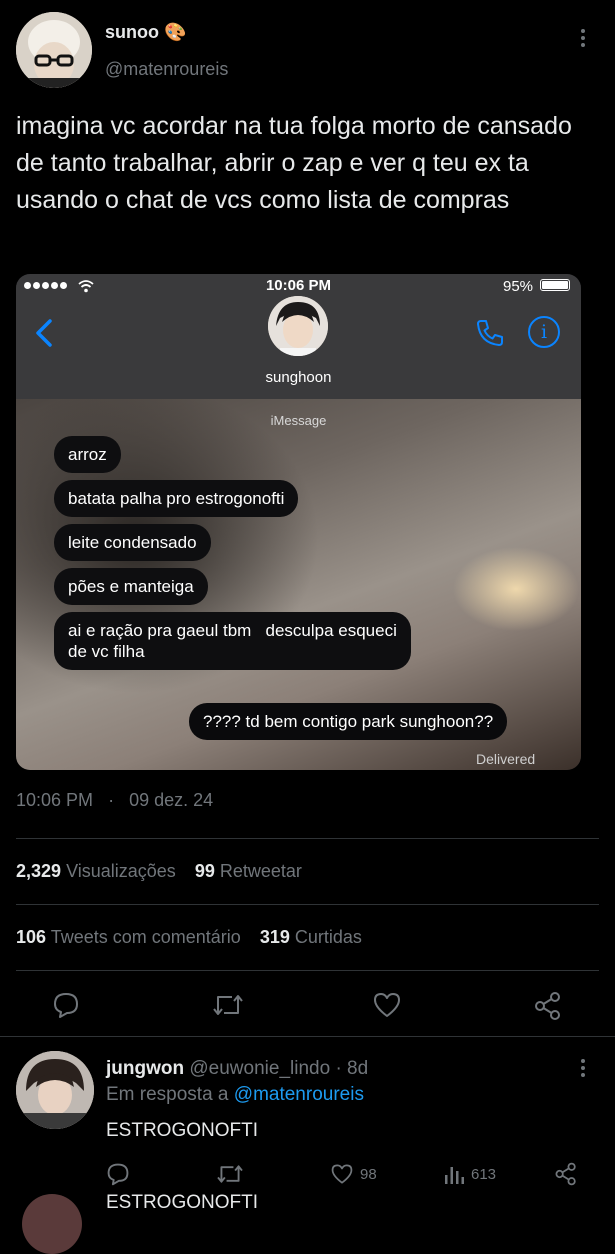 Image resolution: width=615 pixels, height=1254 pixels. Describe the element at coordinates (66, 1005) in the screenshot. I see `reply-icon` at that location.